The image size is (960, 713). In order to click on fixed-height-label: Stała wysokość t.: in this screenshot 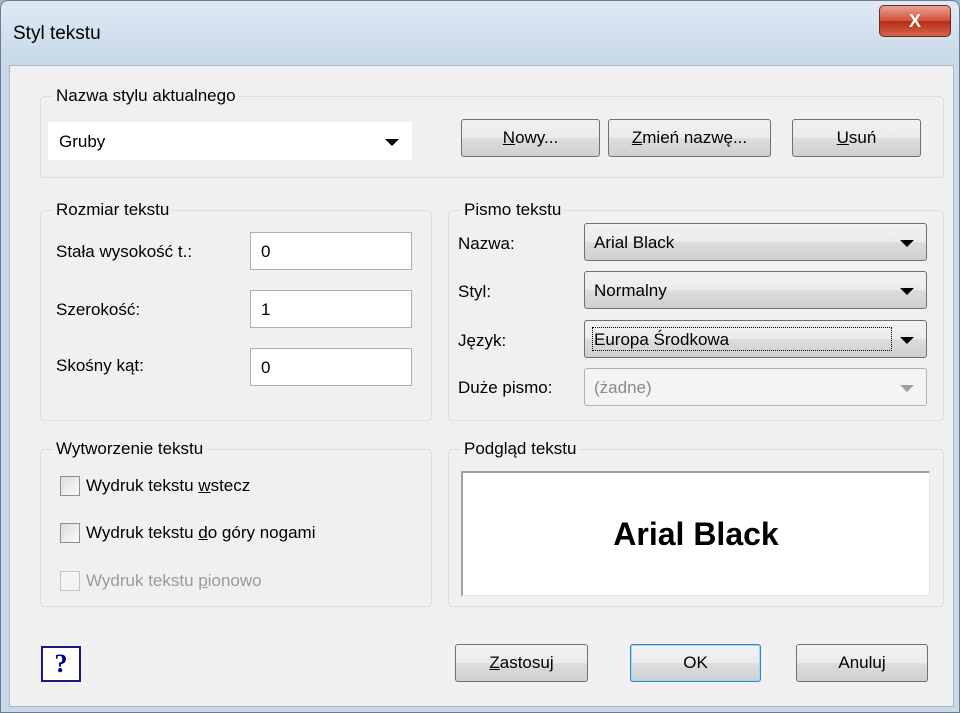, I will do `click(124, 251)`.